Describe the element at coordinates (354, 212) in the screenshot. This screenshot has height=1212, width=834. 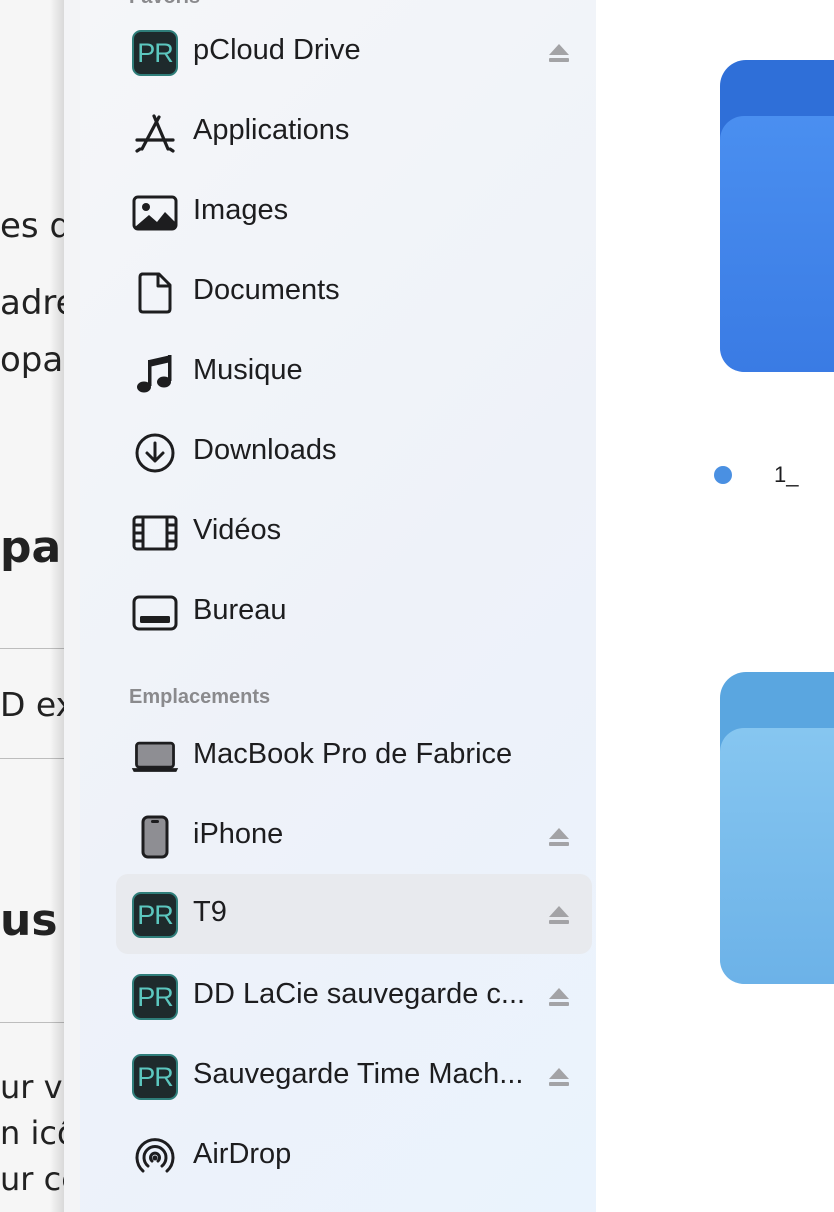
I see `sidebar-item-images: Images` at that location.